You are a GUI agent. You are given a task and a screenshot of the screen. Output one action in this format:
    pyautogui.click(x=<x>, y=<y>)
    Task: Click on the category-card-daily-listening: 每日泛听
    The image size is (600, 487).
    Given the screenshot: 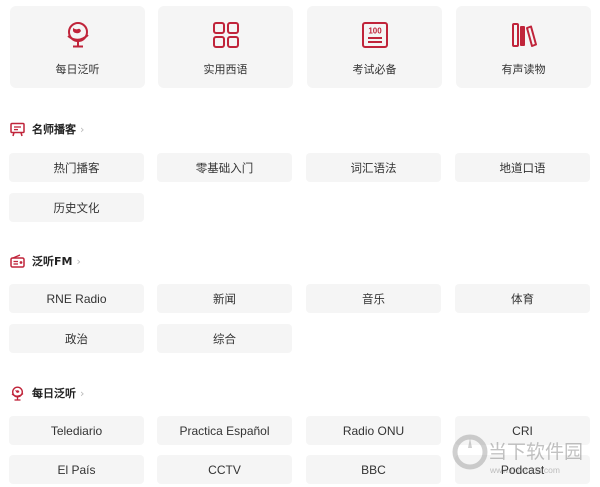 What is the action you would take?
    pyautogui.click(x=77, y=47)
    